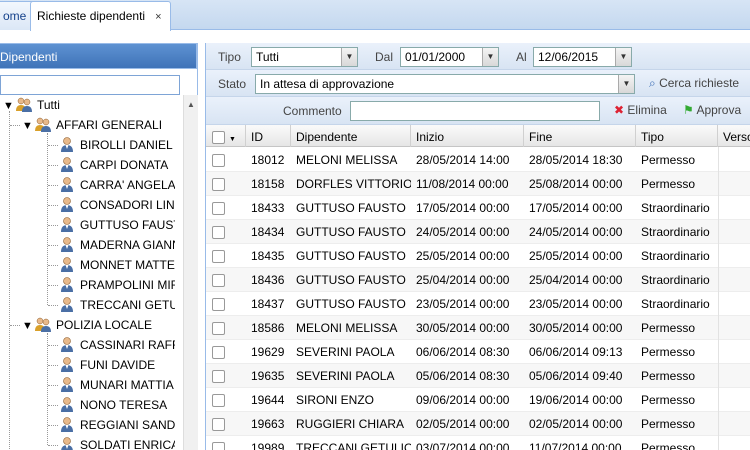  Describe the element at coordinates (712, 110) in the screenshot. I see `approva-button: ⚑ Approva` at that location.